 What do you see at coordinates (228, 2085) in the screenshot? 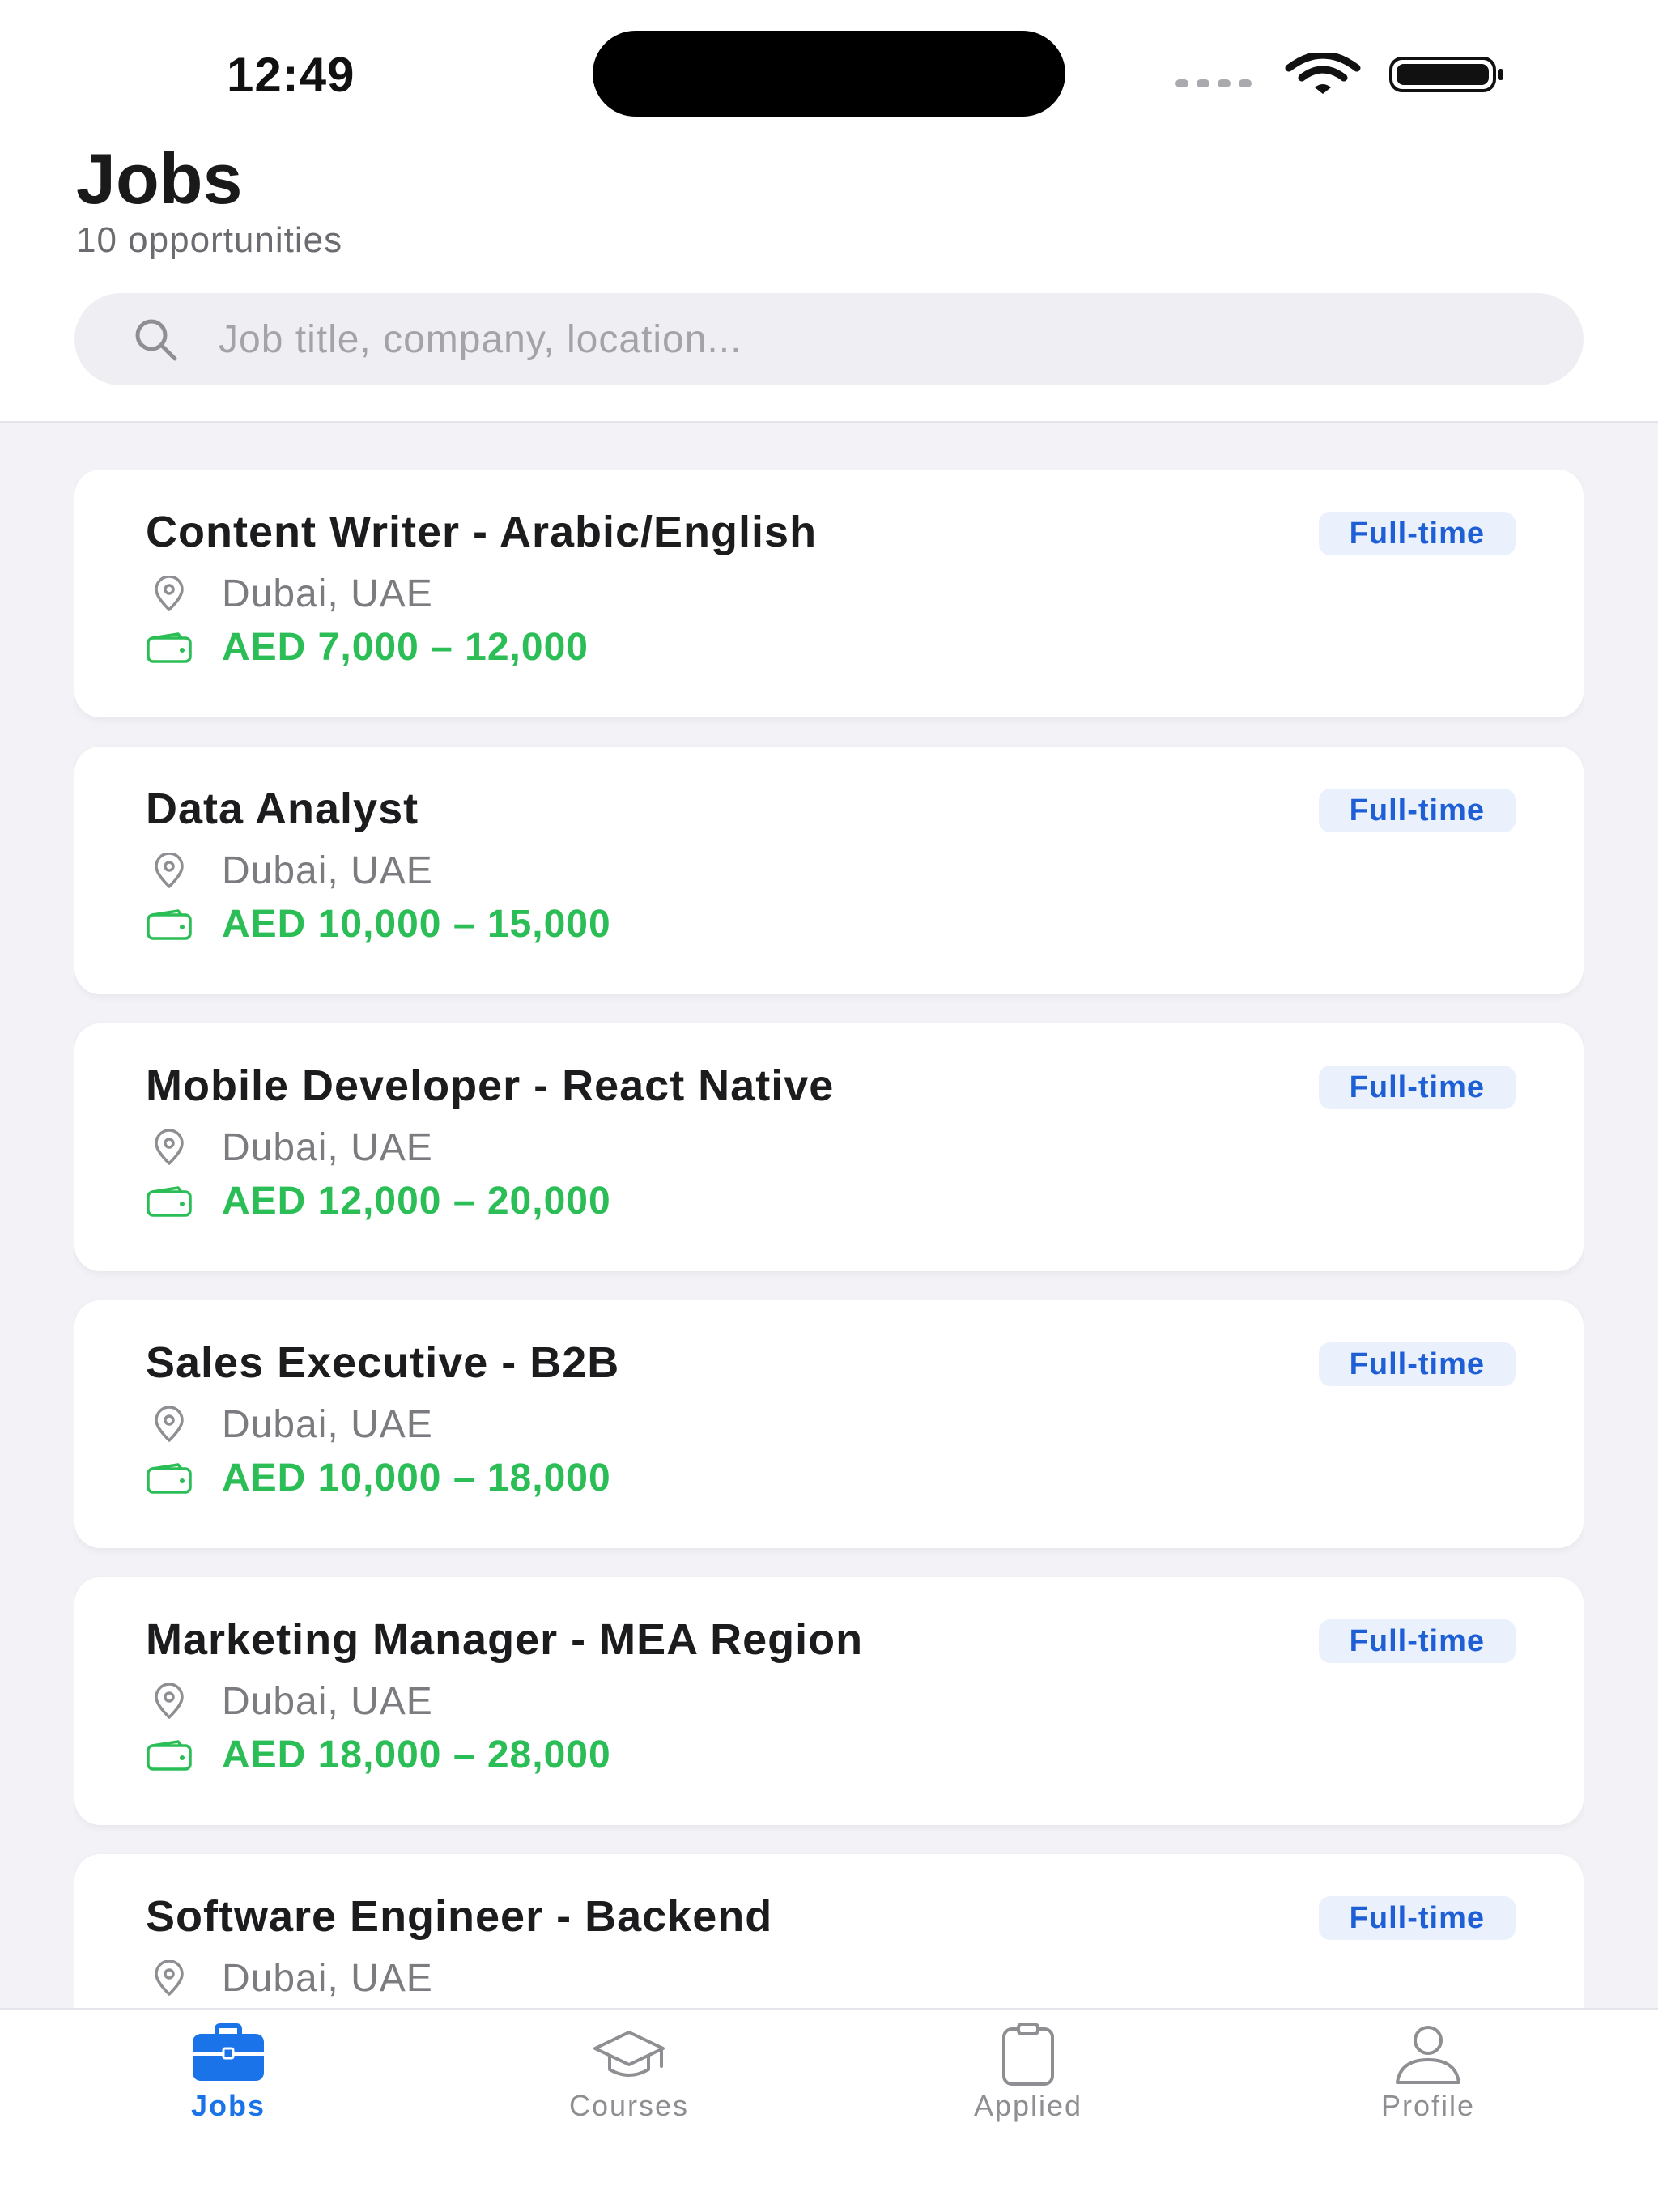
I see `tab-jobs: Jobs` at bounding box center [228, 2085].